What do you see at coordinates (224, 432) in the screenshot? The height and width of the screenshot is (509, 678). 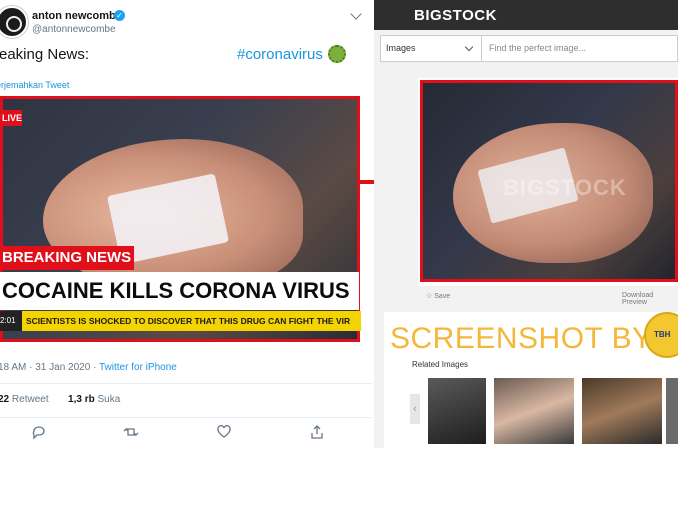 I see `heart-icon` at bounding box center [224, 432].